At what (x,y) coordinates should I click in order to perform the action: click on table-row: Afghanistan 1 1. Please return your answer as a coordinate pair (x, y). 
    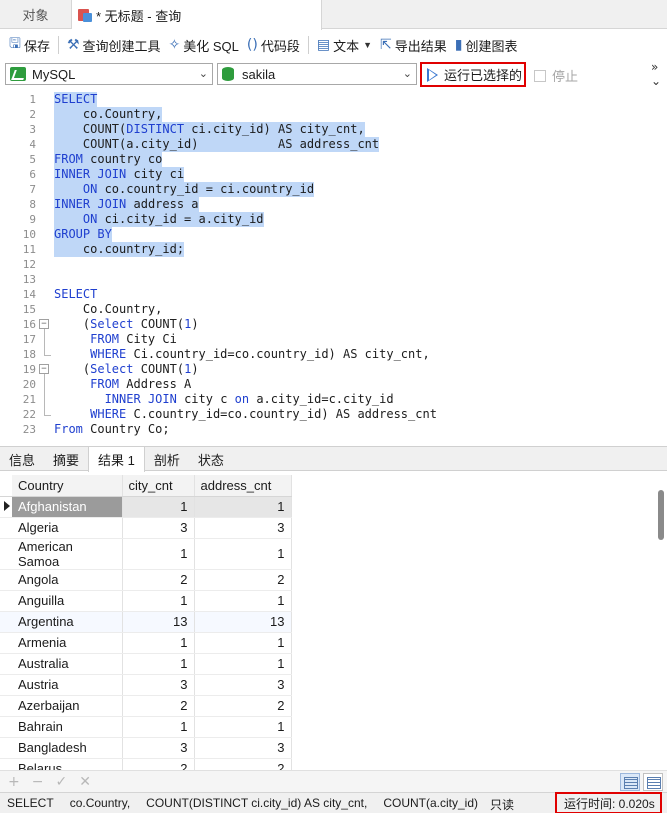
    Looking at the image, I should click on (146, 507).